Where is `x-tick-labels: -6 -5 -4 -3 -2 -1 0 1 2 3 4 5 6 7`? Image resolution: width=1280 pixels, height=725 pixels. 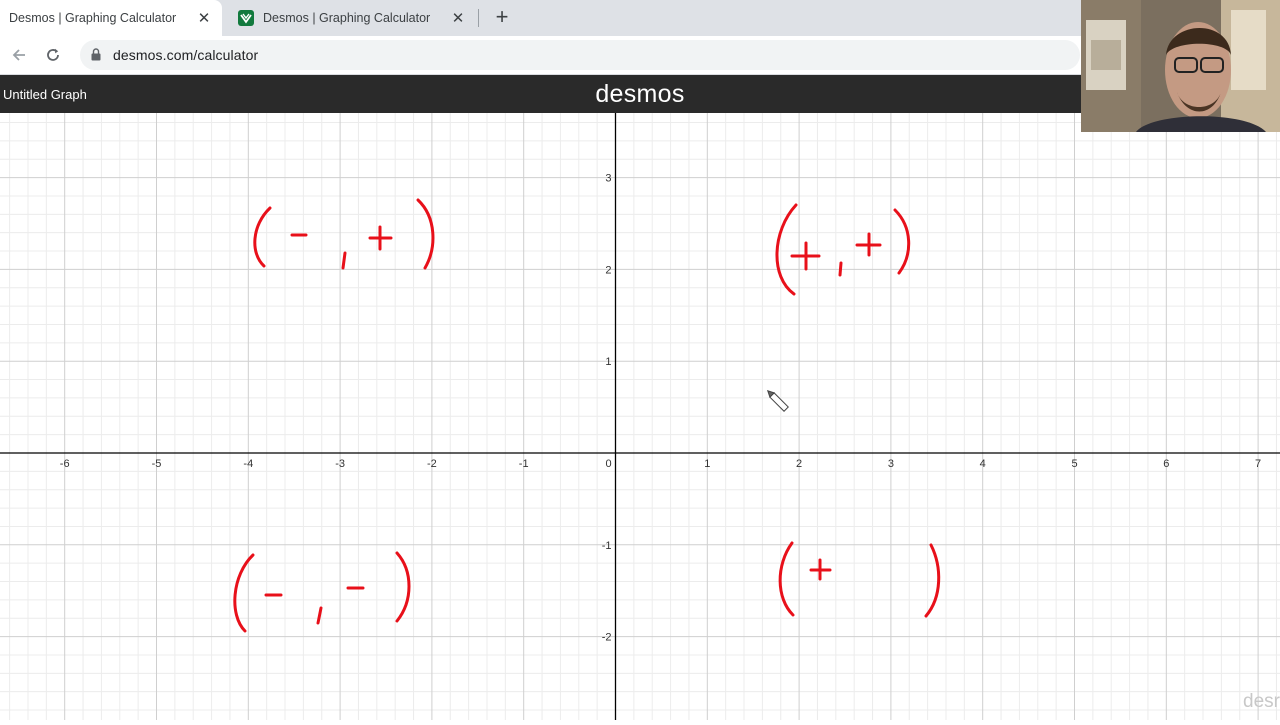
x-tick-labels: -6 -5 -4 -3 -2 -1 0 1 2 3 4 5 6 7 is located at coordinates (660, 464).